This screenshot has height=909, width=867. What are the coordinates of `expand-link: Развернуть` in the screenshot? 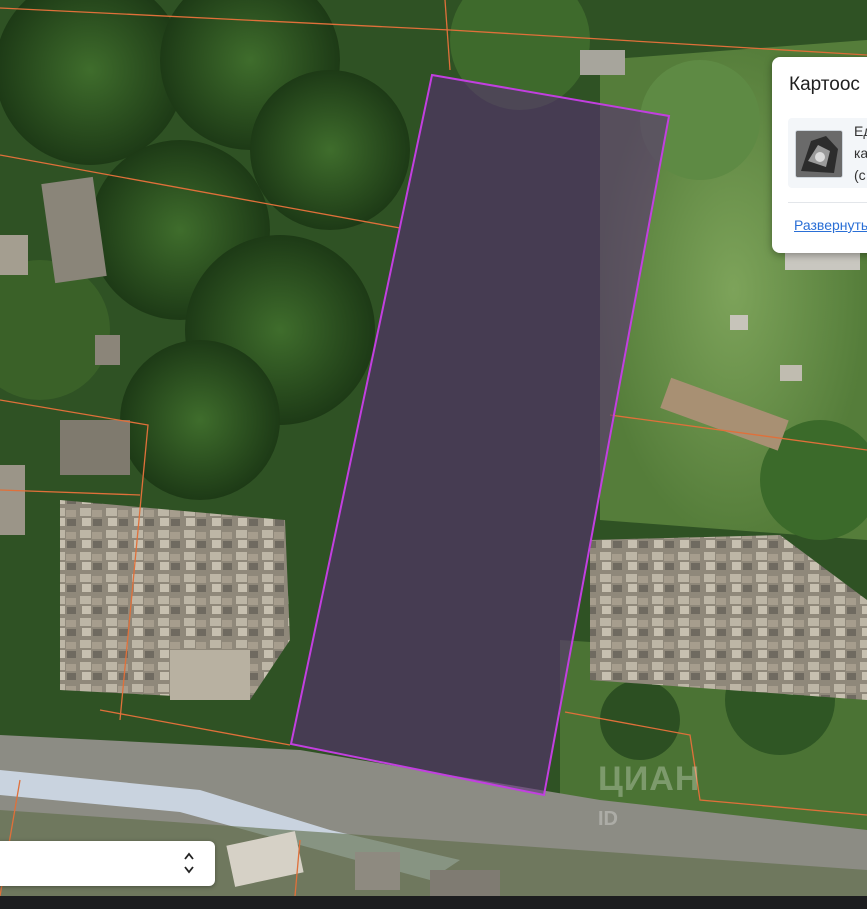 It's located at (830, 225).